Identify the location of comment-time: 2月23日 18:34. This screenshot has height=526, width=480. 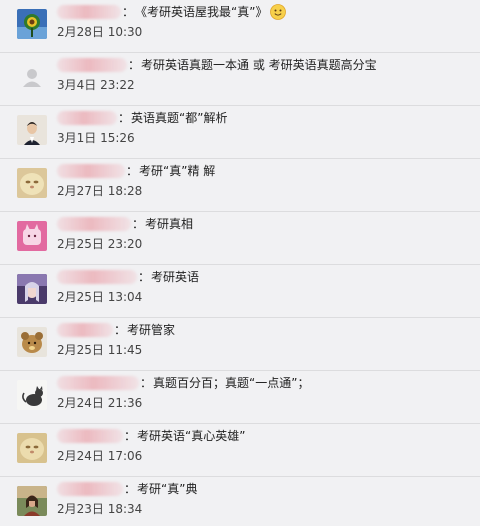
(100, 509).